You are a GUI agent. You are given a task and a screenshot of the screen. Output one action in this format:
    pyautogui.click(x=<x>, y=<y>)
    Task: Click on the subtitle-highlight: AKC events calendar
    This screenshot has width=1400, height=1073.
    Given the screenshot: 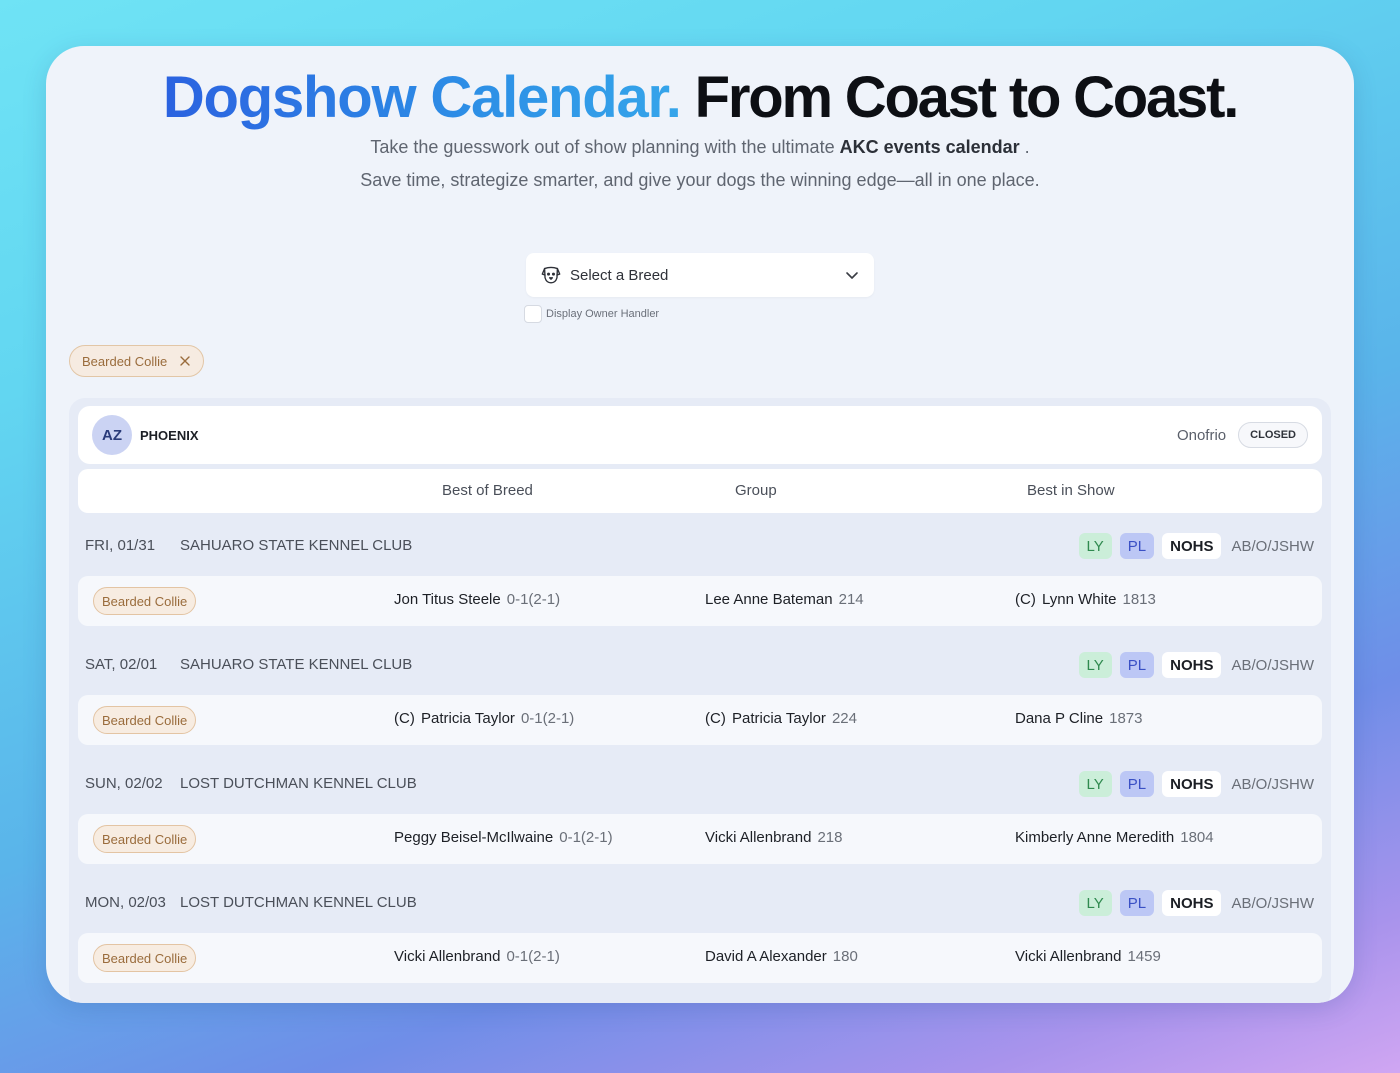 What is the action you would take?
    pyautogui.click(x=929, y=147)
    